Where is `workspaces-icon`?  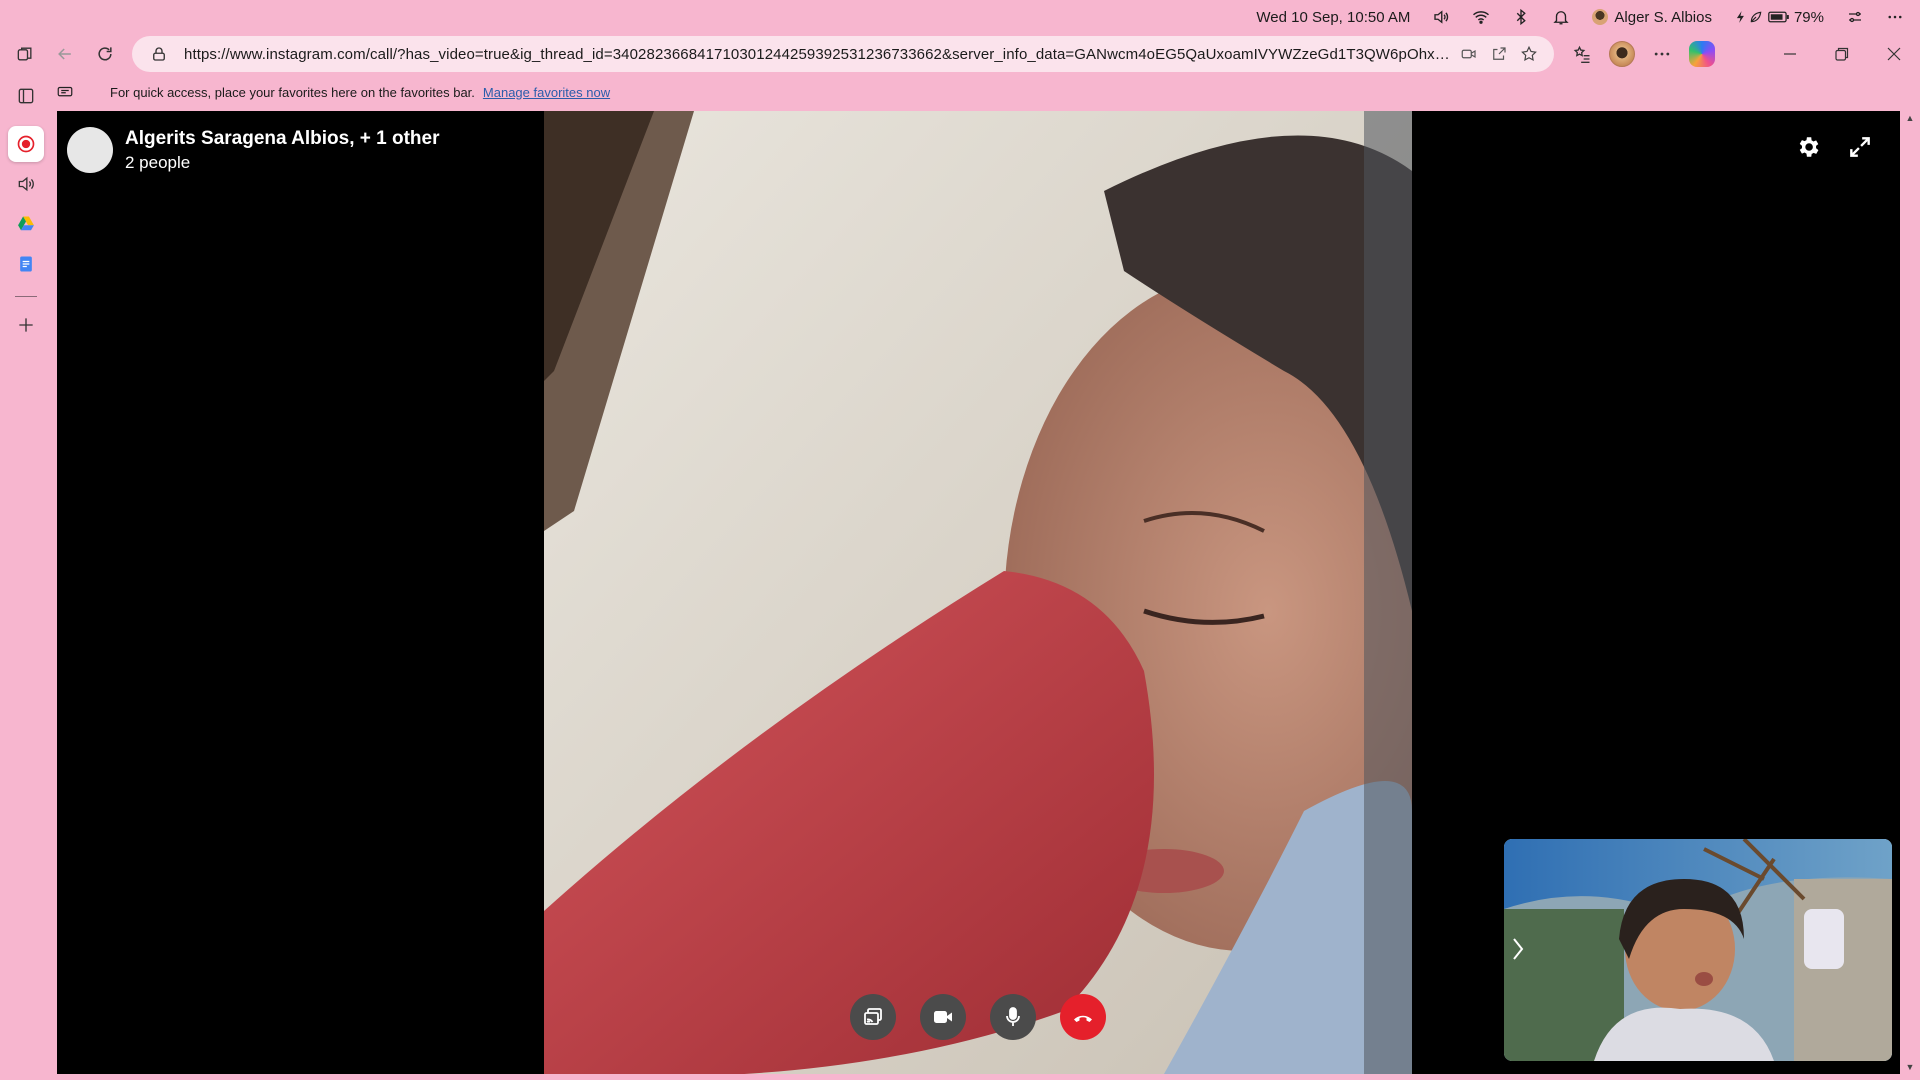 workspaces-icon is located at coordinates (25, 54).